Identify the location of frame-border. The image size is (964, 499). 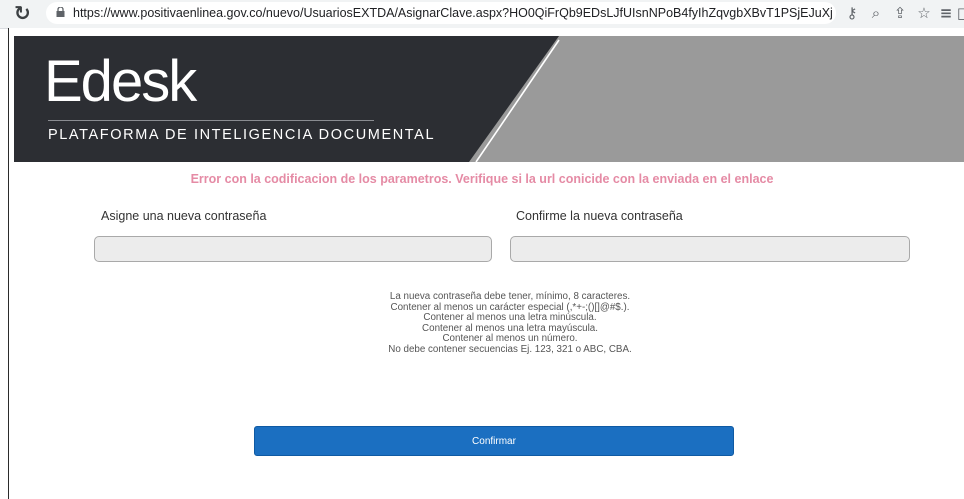
(8, 263).